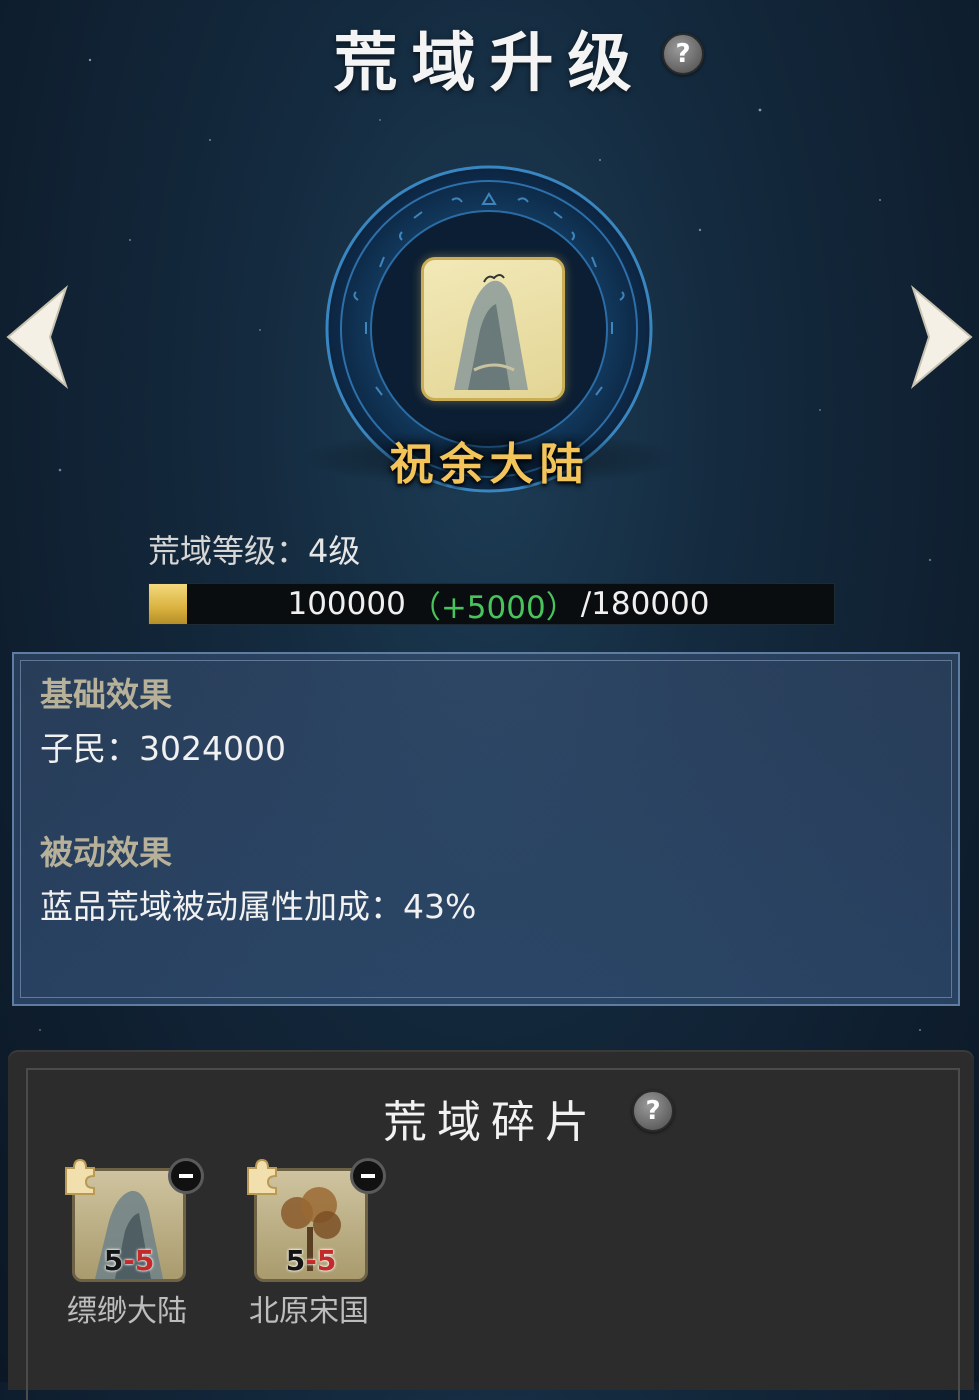  What do you see at coordinates (228, 551) in the screenshot?
I see `region-level-label: 荒域等级：` at bounding box center [228, 551].